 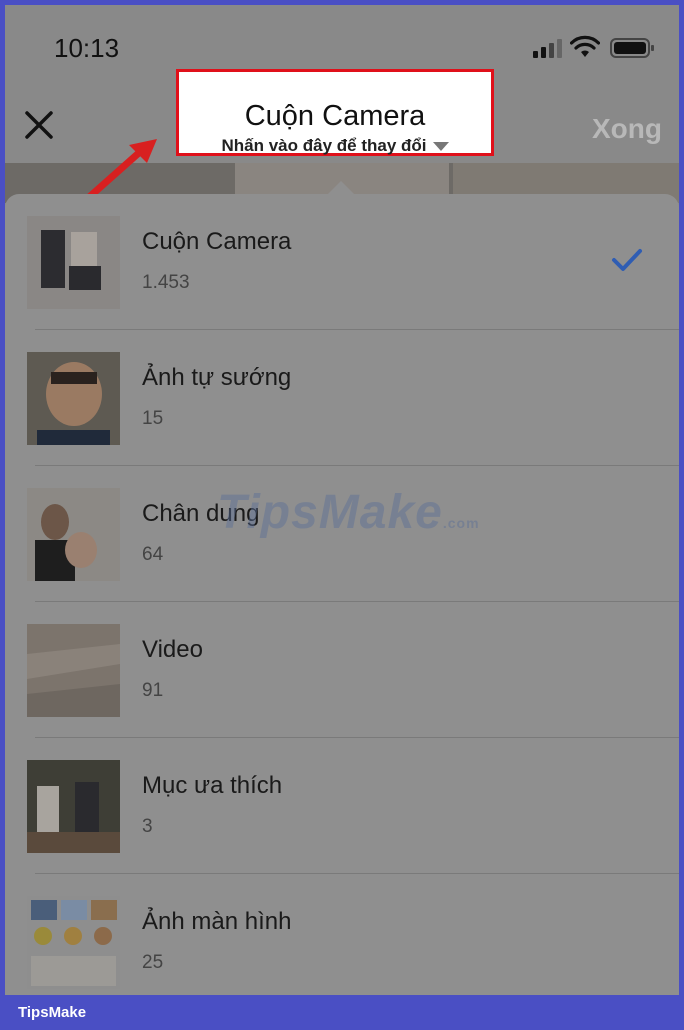 What do you see at coordinates (342, 398) in the screenshot?
I see `album-row-selfies: Ảnh tự sướng 15` at bounding box center [342, 398].